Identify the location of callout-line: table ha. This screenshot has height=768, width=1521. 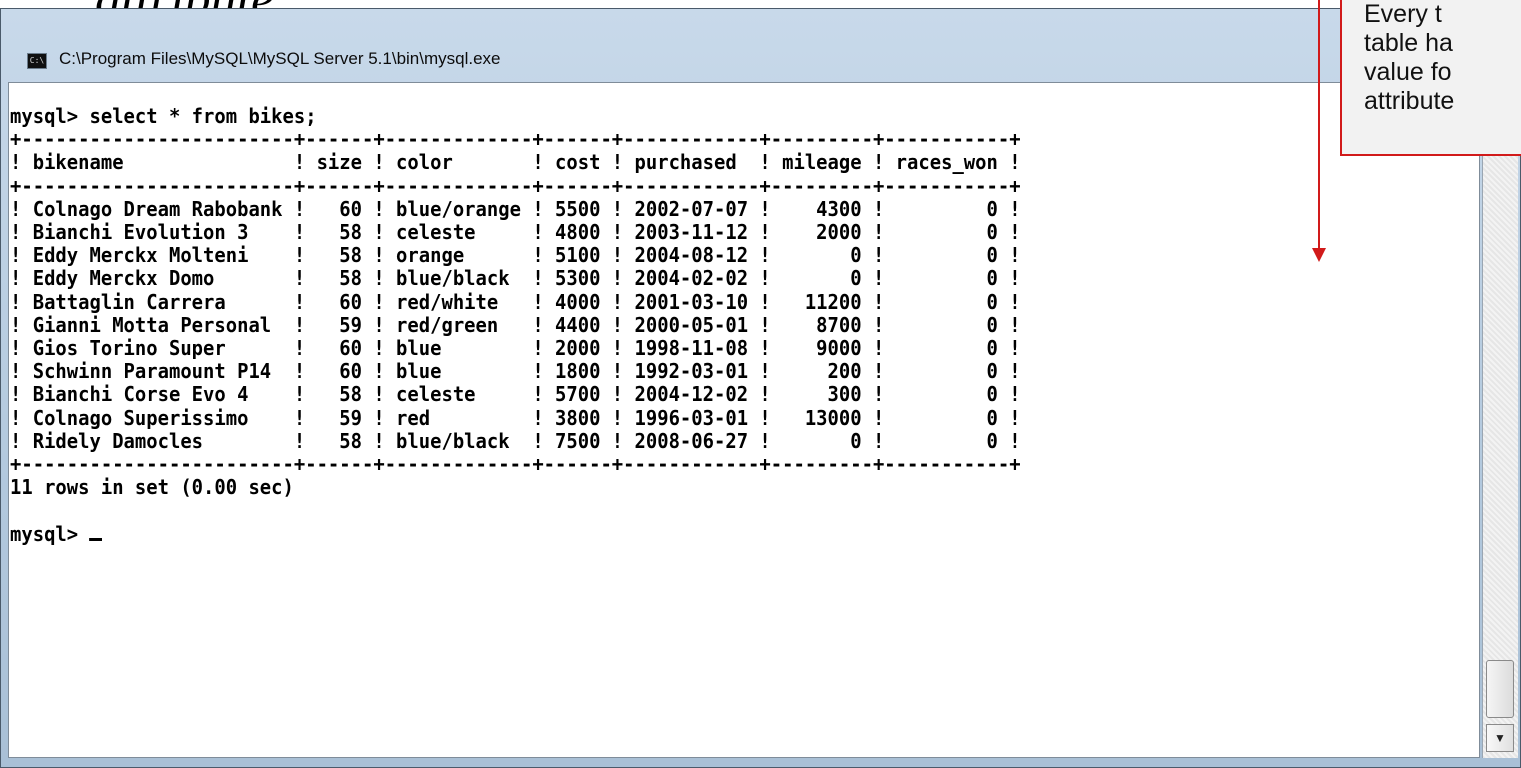
(1408, 43).